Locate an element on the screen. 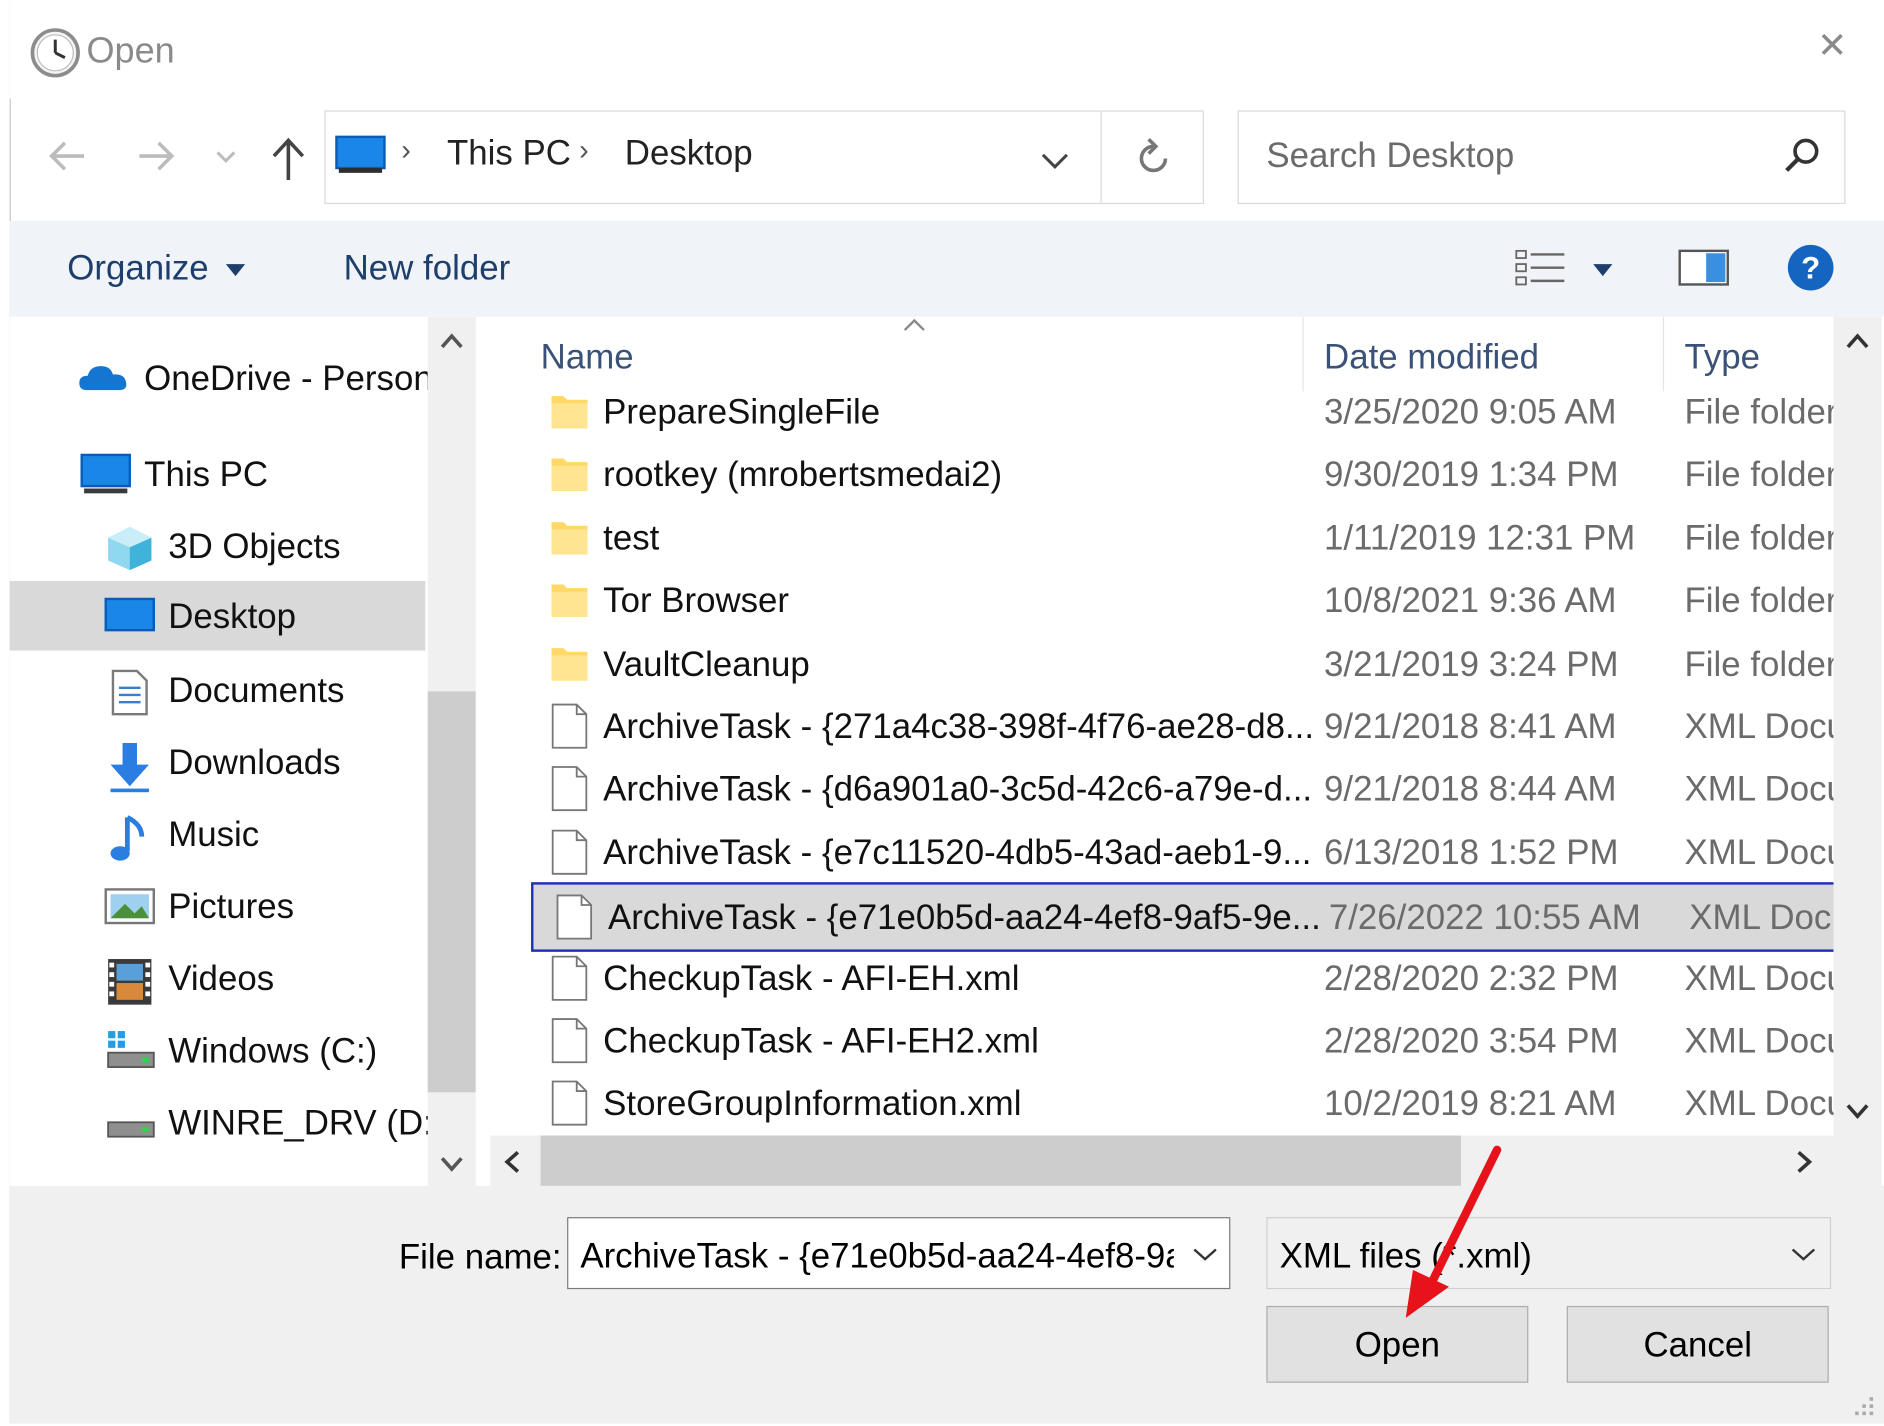  back-arrow-icon is located at coordinates (67, 156).